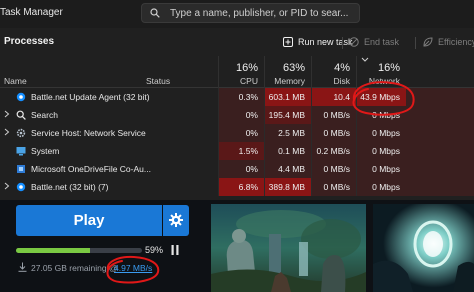 Image resolution: width=474 pixels, height=292 pixels. I want to click on process-name: Search, so click(44, 115).